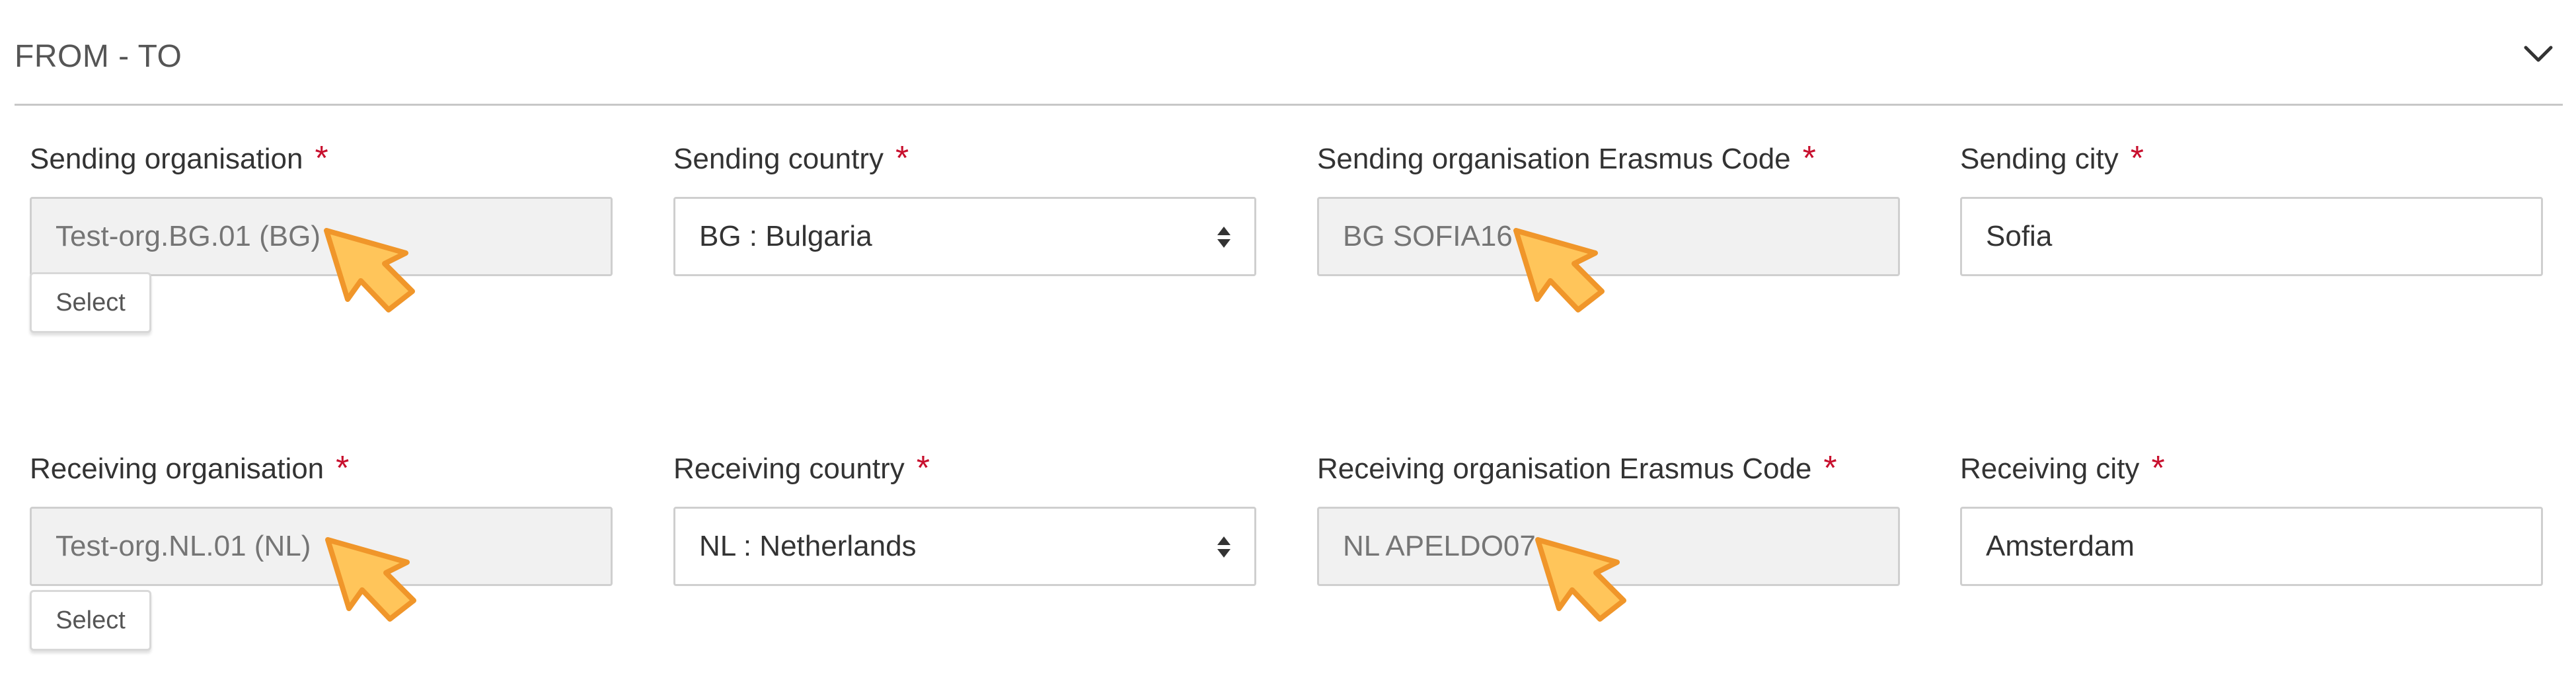 The image size is (2576, 697). What do you see at coordinates (1554, 159) in the screenshot?
I see `sending-erasmus-code-label: Sending organisation Erasmus Code` at bounding box center [1554, 159].